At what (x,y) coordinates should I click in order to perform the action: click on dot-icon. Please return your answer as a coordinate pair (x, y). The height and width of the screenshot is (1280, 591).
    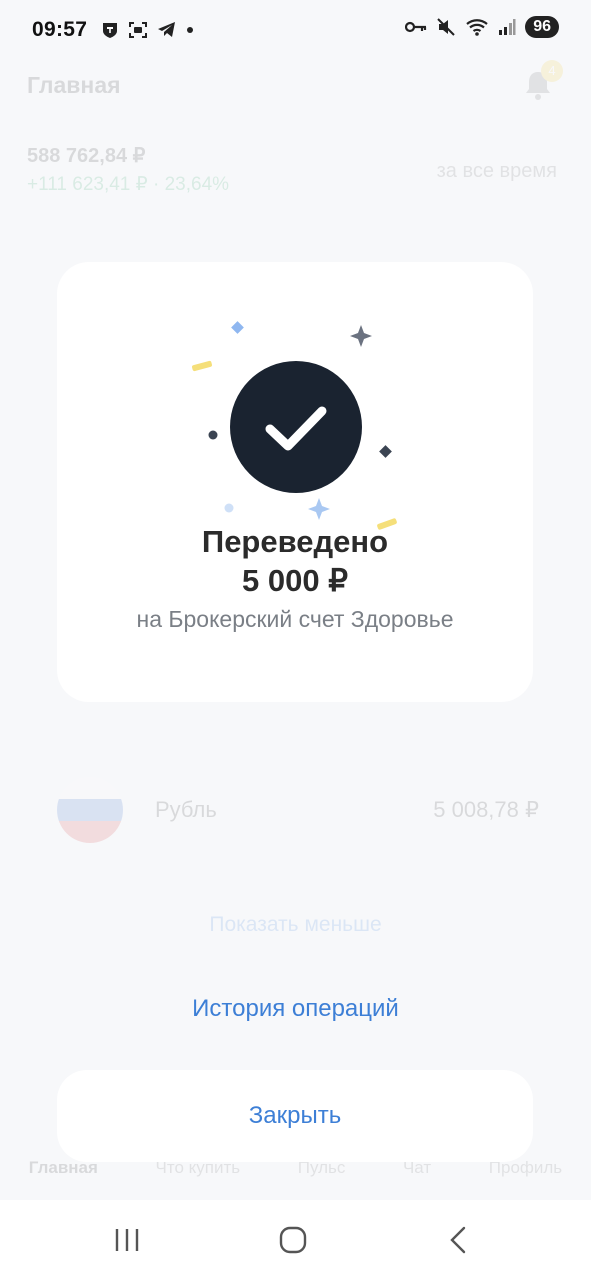
    Looking at the image, I should click on (190, 30).